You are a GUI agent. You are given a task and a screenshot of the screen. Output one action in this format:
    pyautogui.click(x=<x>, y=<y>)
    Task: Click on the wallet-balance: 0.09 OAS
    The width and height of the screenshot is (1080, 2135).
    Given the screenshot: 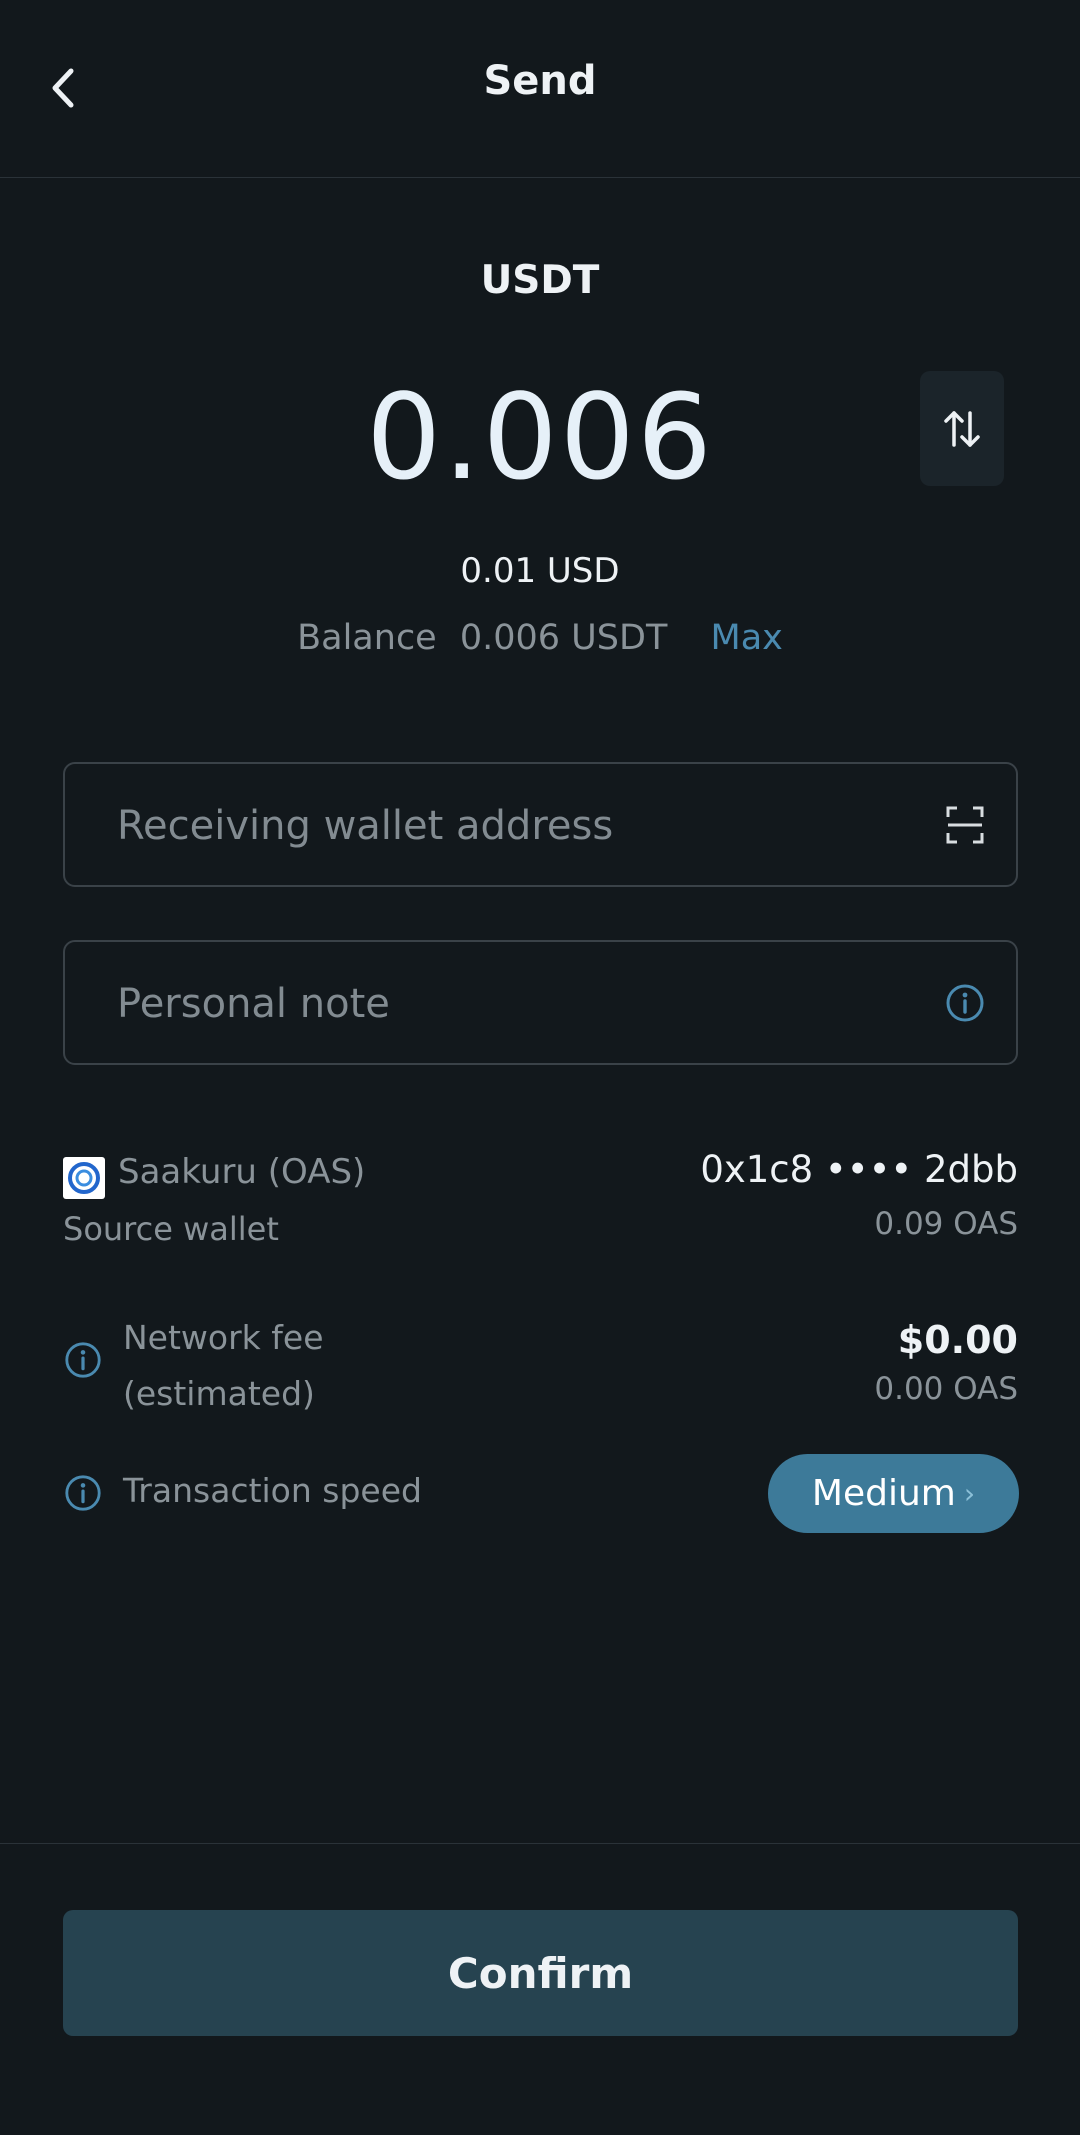 What is the action you would take?
    pyautogui.click(x=946, y=1224)
    